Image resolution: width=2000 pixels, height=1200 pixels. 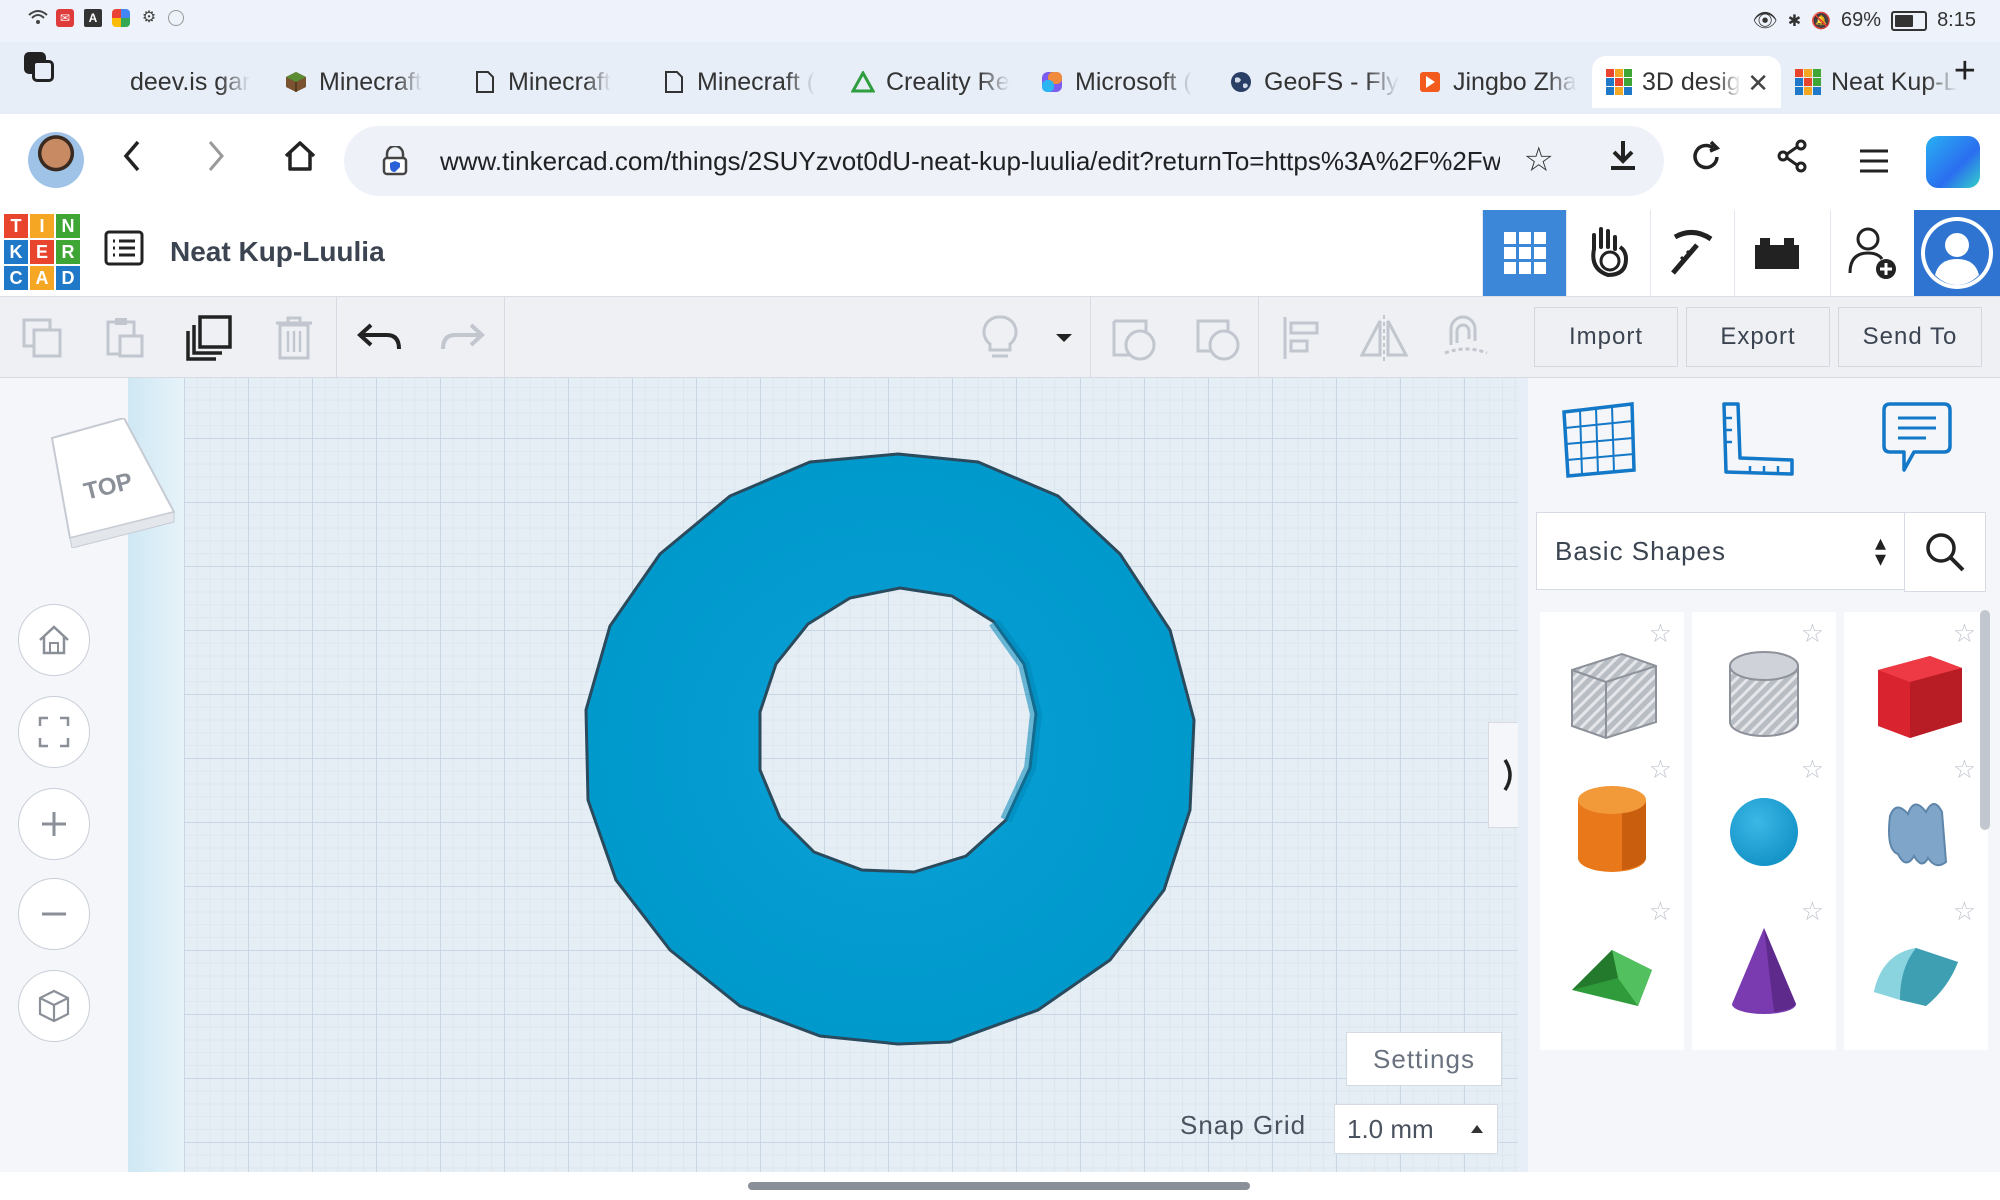 What do you see at coordinates (1064, 338) in the screenshot?
I see `lightbulb-dropdown` at bounding box center [1064, 338].